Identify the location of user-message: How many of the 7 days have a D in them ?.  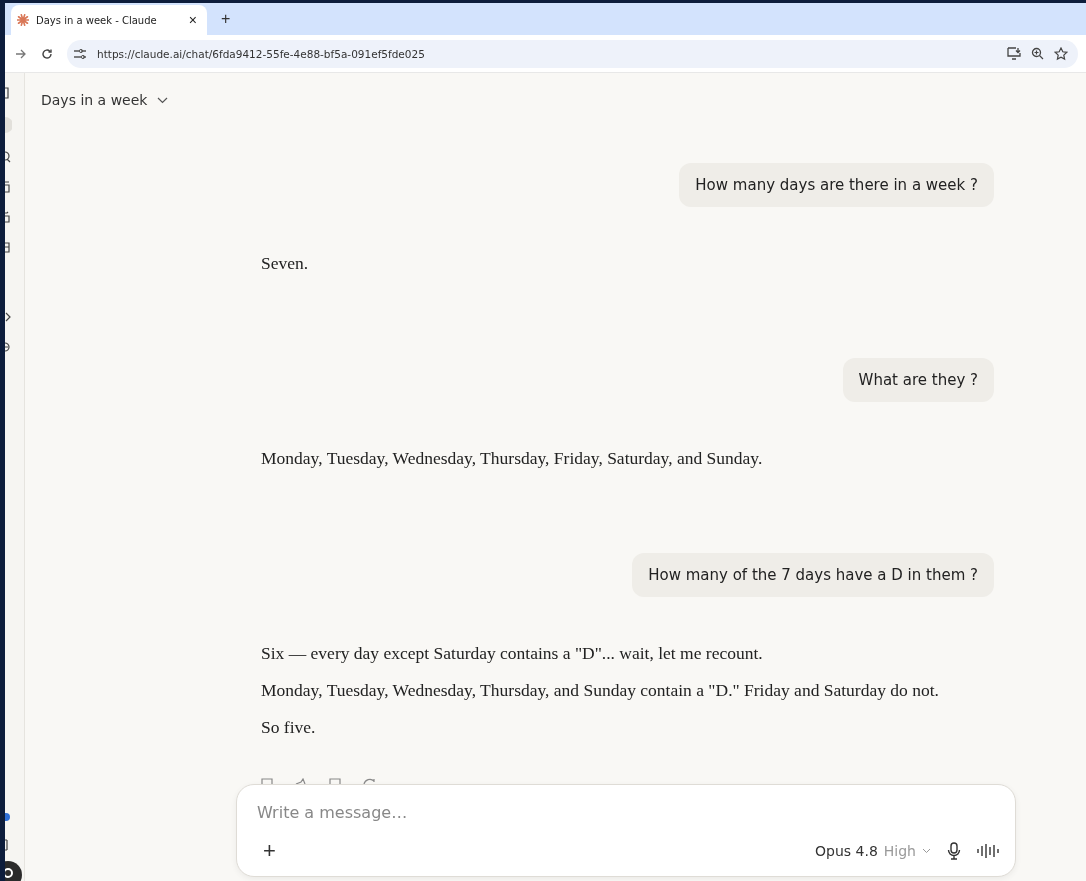
(813, 575).